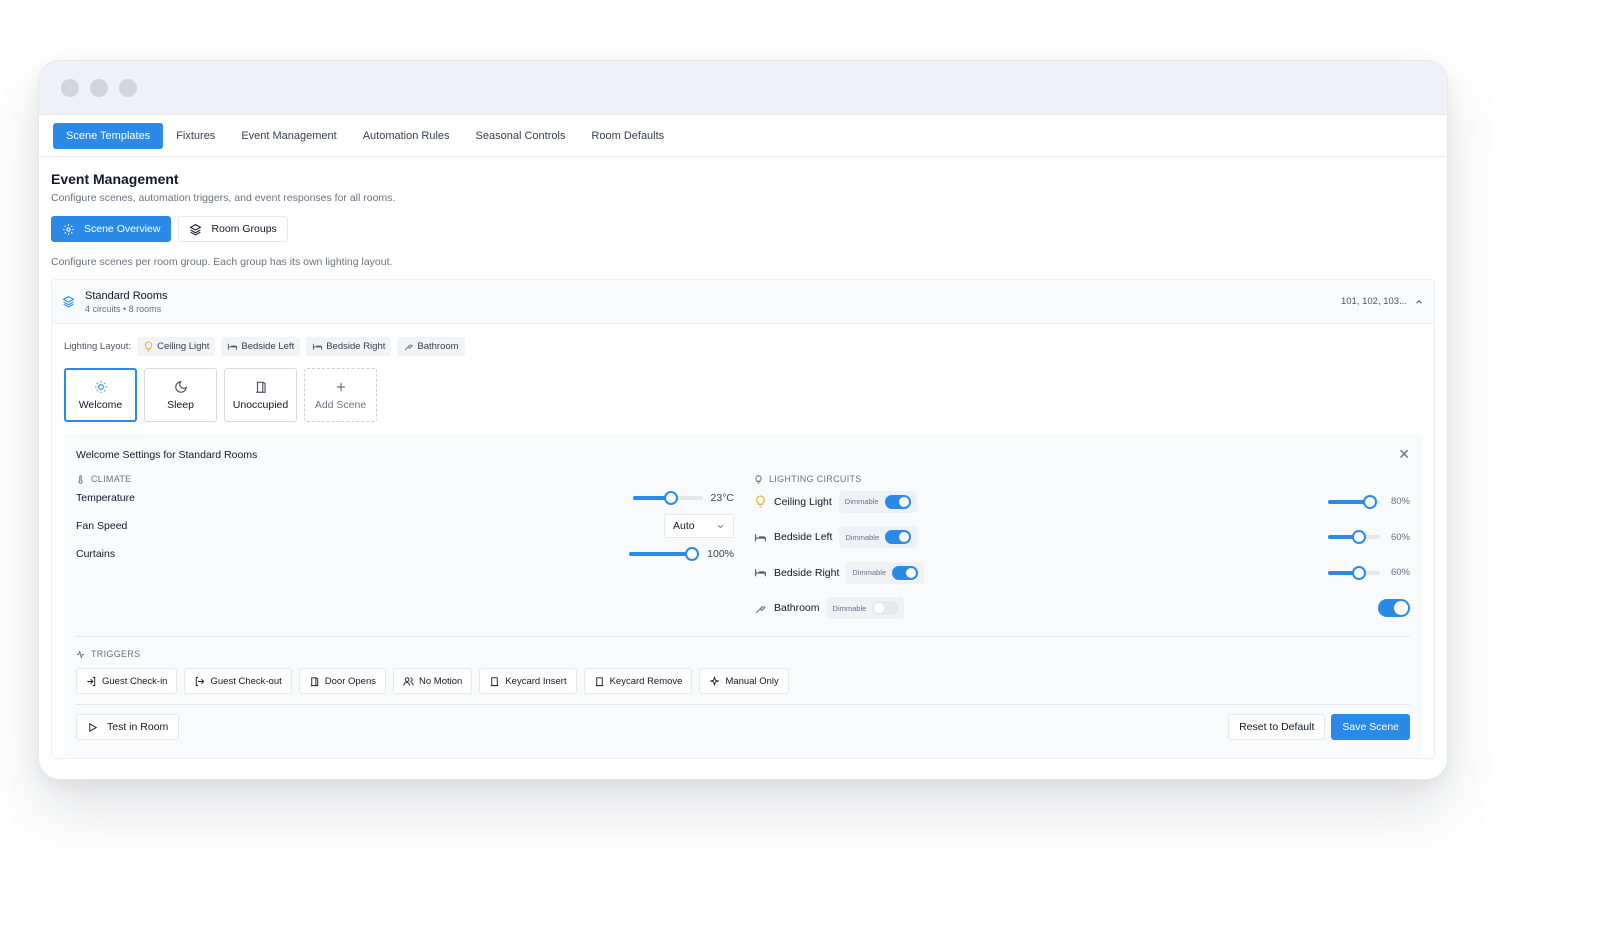 The height and width of the screenshot is (937, 1600). What do you see at coordinates (105, 498) in the screenshot?
I see `temperature-label: Temperature` at bounding box center [105, 498].